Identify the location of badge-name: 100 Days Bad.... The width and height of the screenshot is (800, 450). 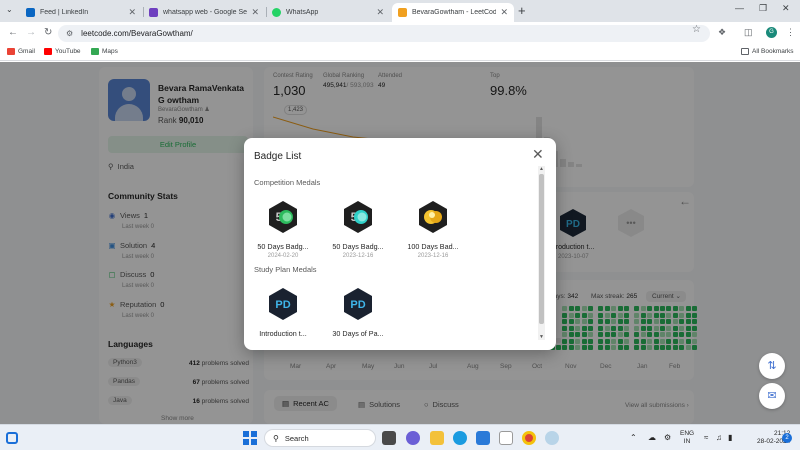
(433, 246).